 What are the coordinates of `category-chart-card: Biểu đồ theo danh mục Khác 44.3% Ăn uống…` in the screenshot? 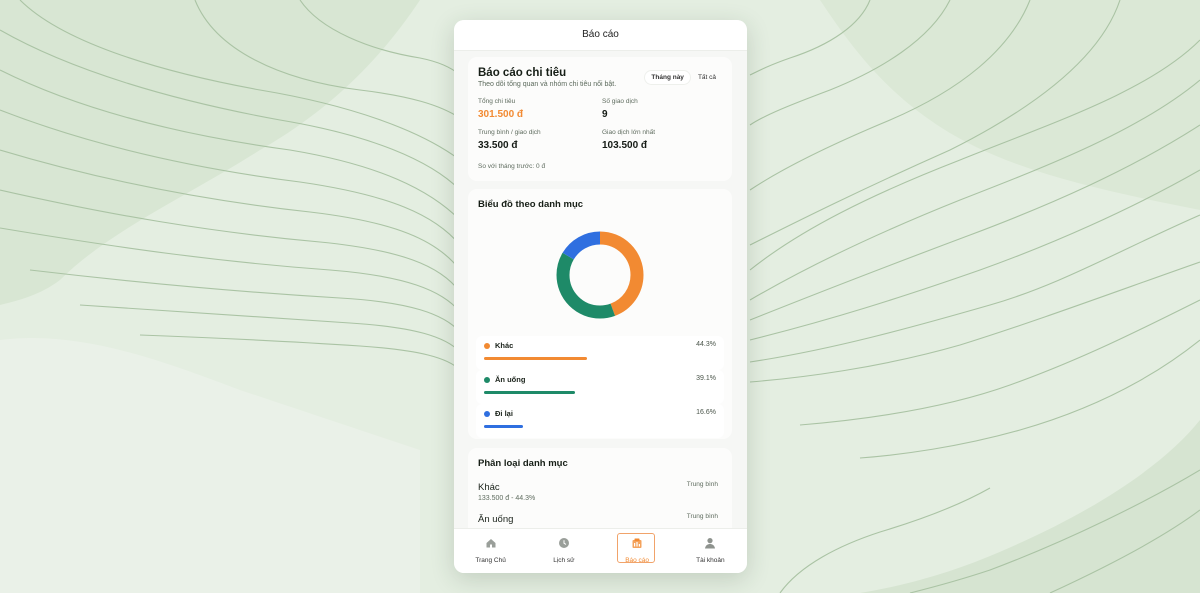 It's located at (600, 314).